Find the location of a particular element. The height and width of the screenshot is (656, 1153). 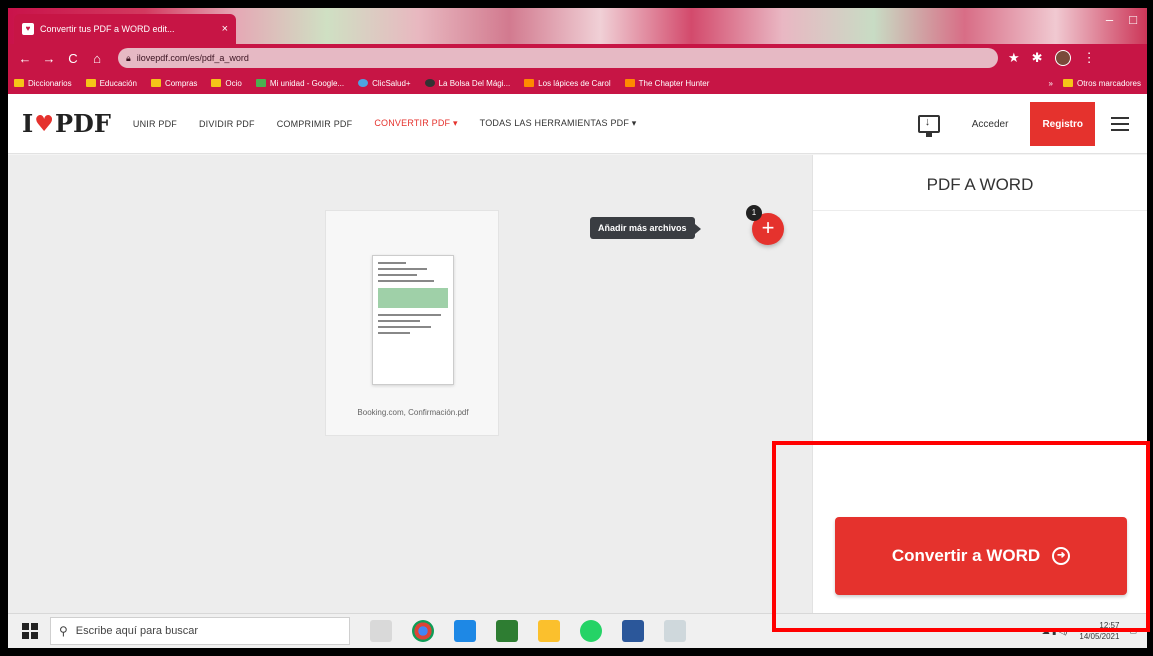

hamburger-menu-icon is located at coordinates (1120, 124).